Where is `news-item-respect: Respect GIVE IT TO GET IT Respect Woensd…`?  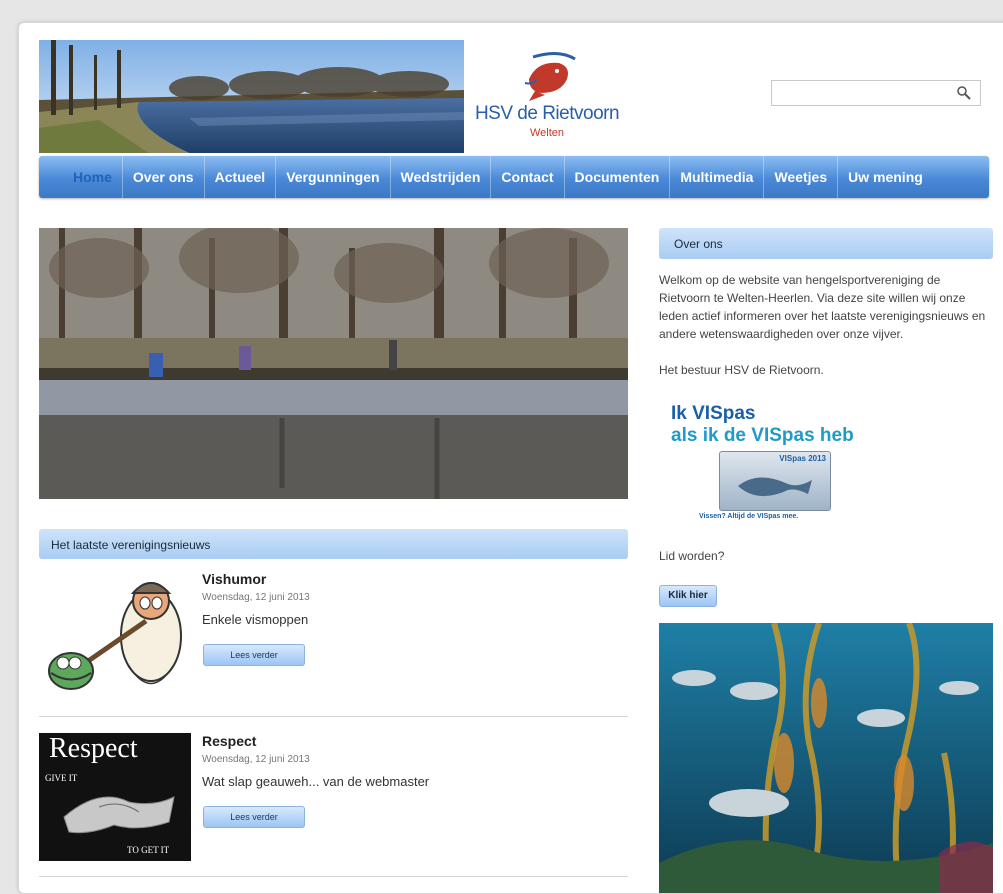
news-item-respect: Respect GIVE IT TO GET IT Respect Woensd… is located at coordinates (333, 803).